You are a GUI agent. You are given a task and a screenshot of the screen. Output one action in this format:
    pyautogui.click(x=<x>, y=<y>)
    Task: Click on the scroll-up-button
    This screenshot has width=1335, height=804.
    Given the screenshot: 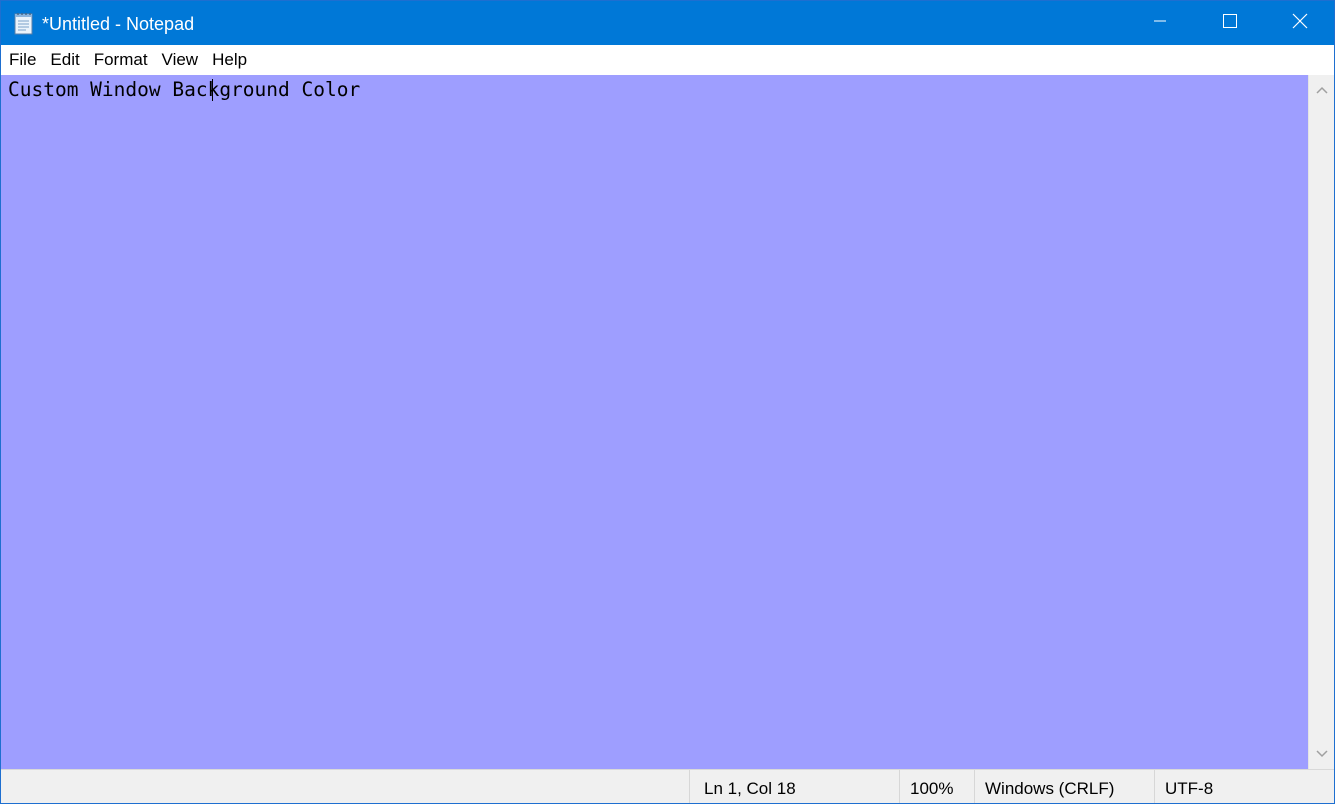 What is the action you would take?
    pyautogui.click(x=1321, y=90)
    